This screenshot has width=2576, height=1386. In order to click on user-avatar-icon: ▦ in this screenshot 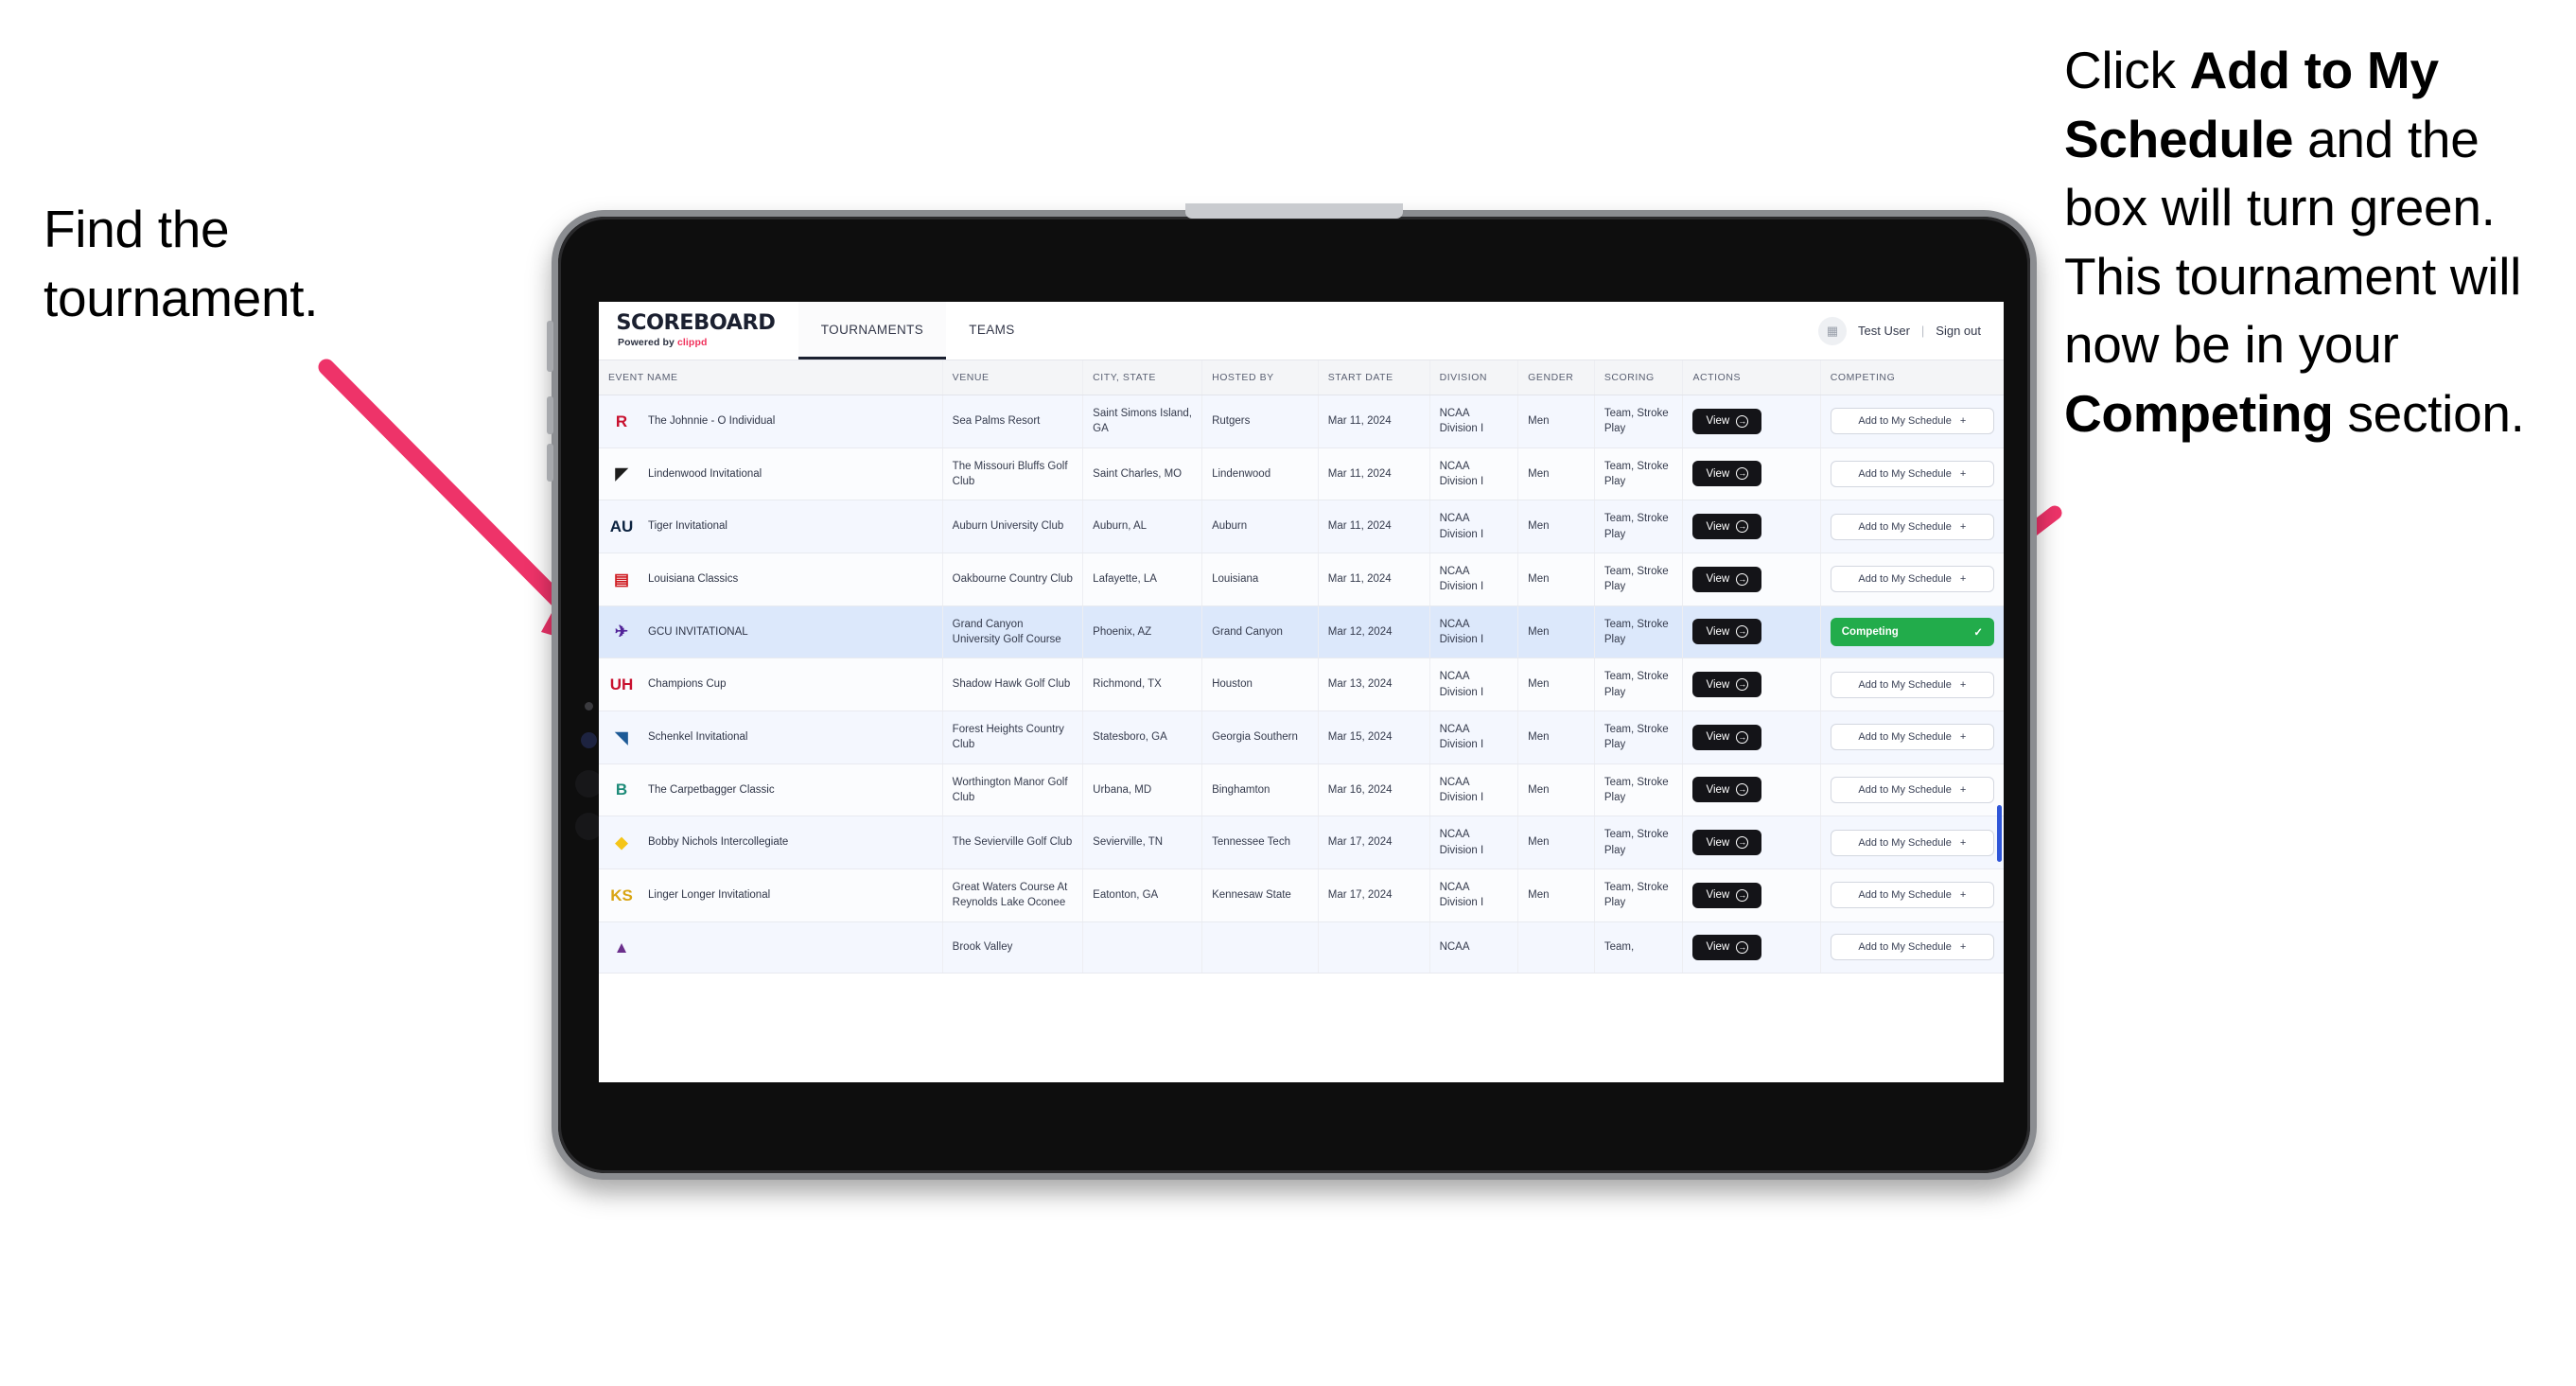, I will do `click(1833, 330)`.